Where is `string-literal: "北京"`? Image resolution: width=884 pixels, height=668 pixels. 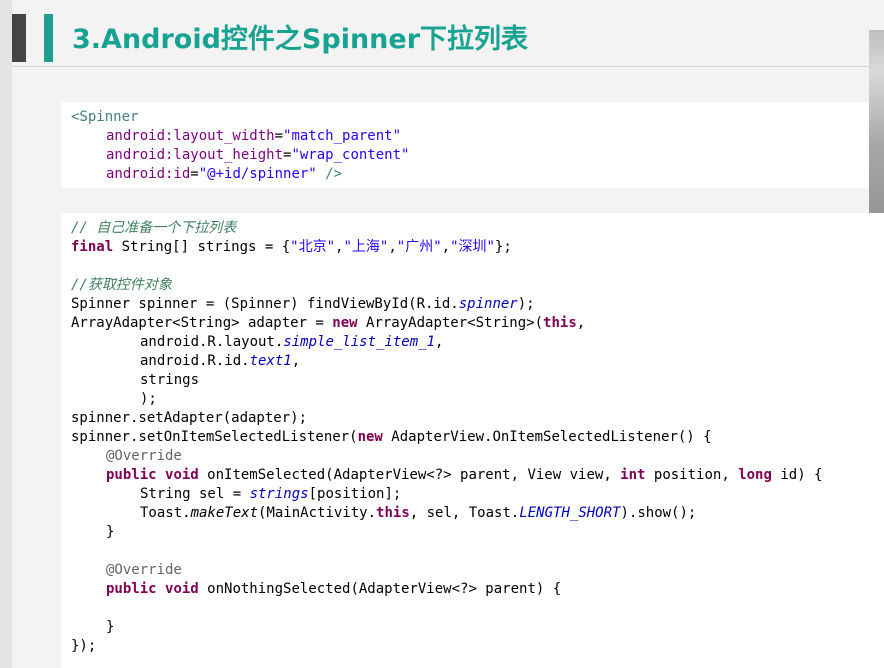
string-literal: "北京" is located at coordinates (313, 247).